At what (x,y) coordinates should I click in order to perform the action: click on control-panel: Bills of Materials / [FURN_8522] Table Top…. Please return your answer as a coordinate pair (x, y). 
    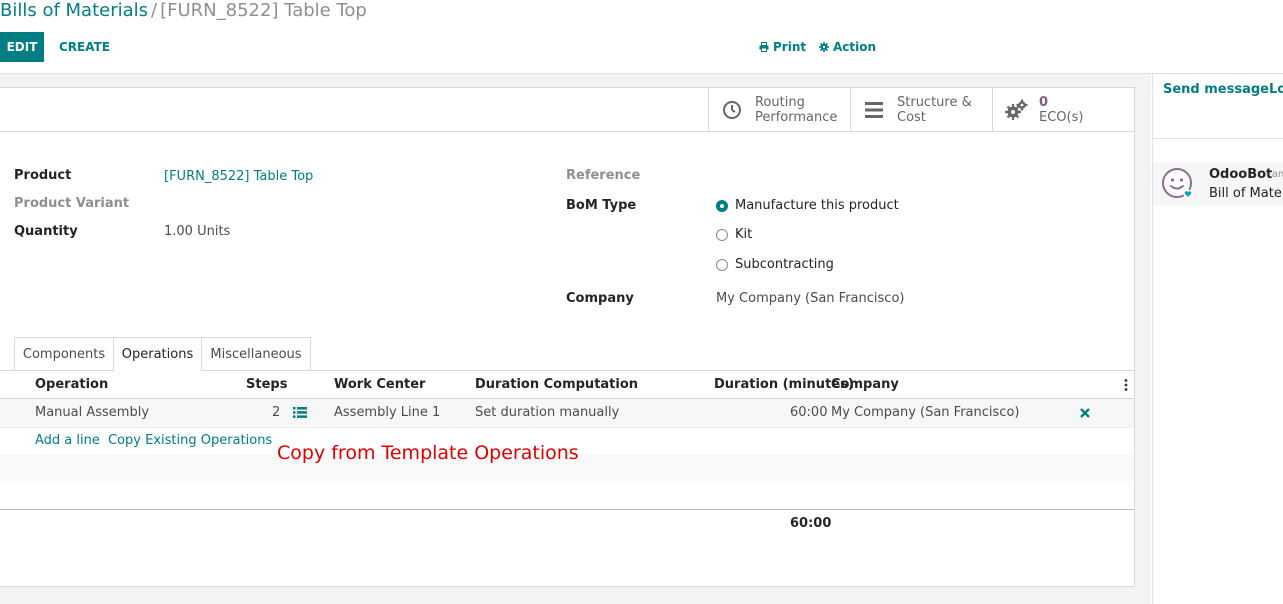
    Looking at the image, I should click on (641, 37).